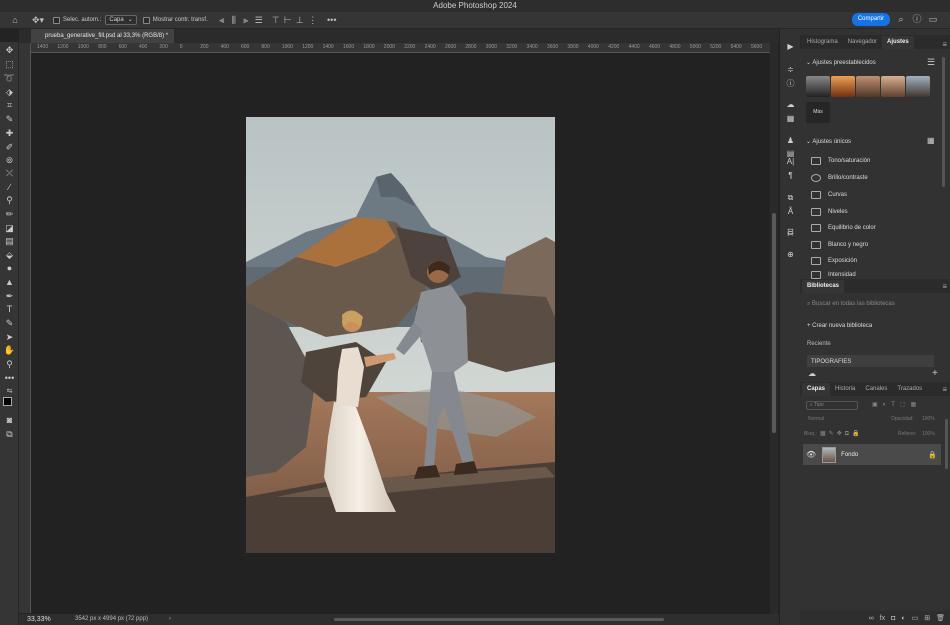 Image resolution: width=950 pixels, height=625 pixels. What do you see at coordinates (862, 42) in the screenshot?
I see `tab-navigator: Navegador` at bounding box center [862, 42].